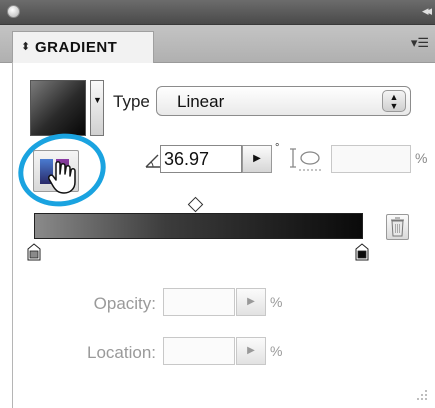  Describe the element at coordinates (201, 159) in the screenshot. I see `angle-input: 36.97` at that location.